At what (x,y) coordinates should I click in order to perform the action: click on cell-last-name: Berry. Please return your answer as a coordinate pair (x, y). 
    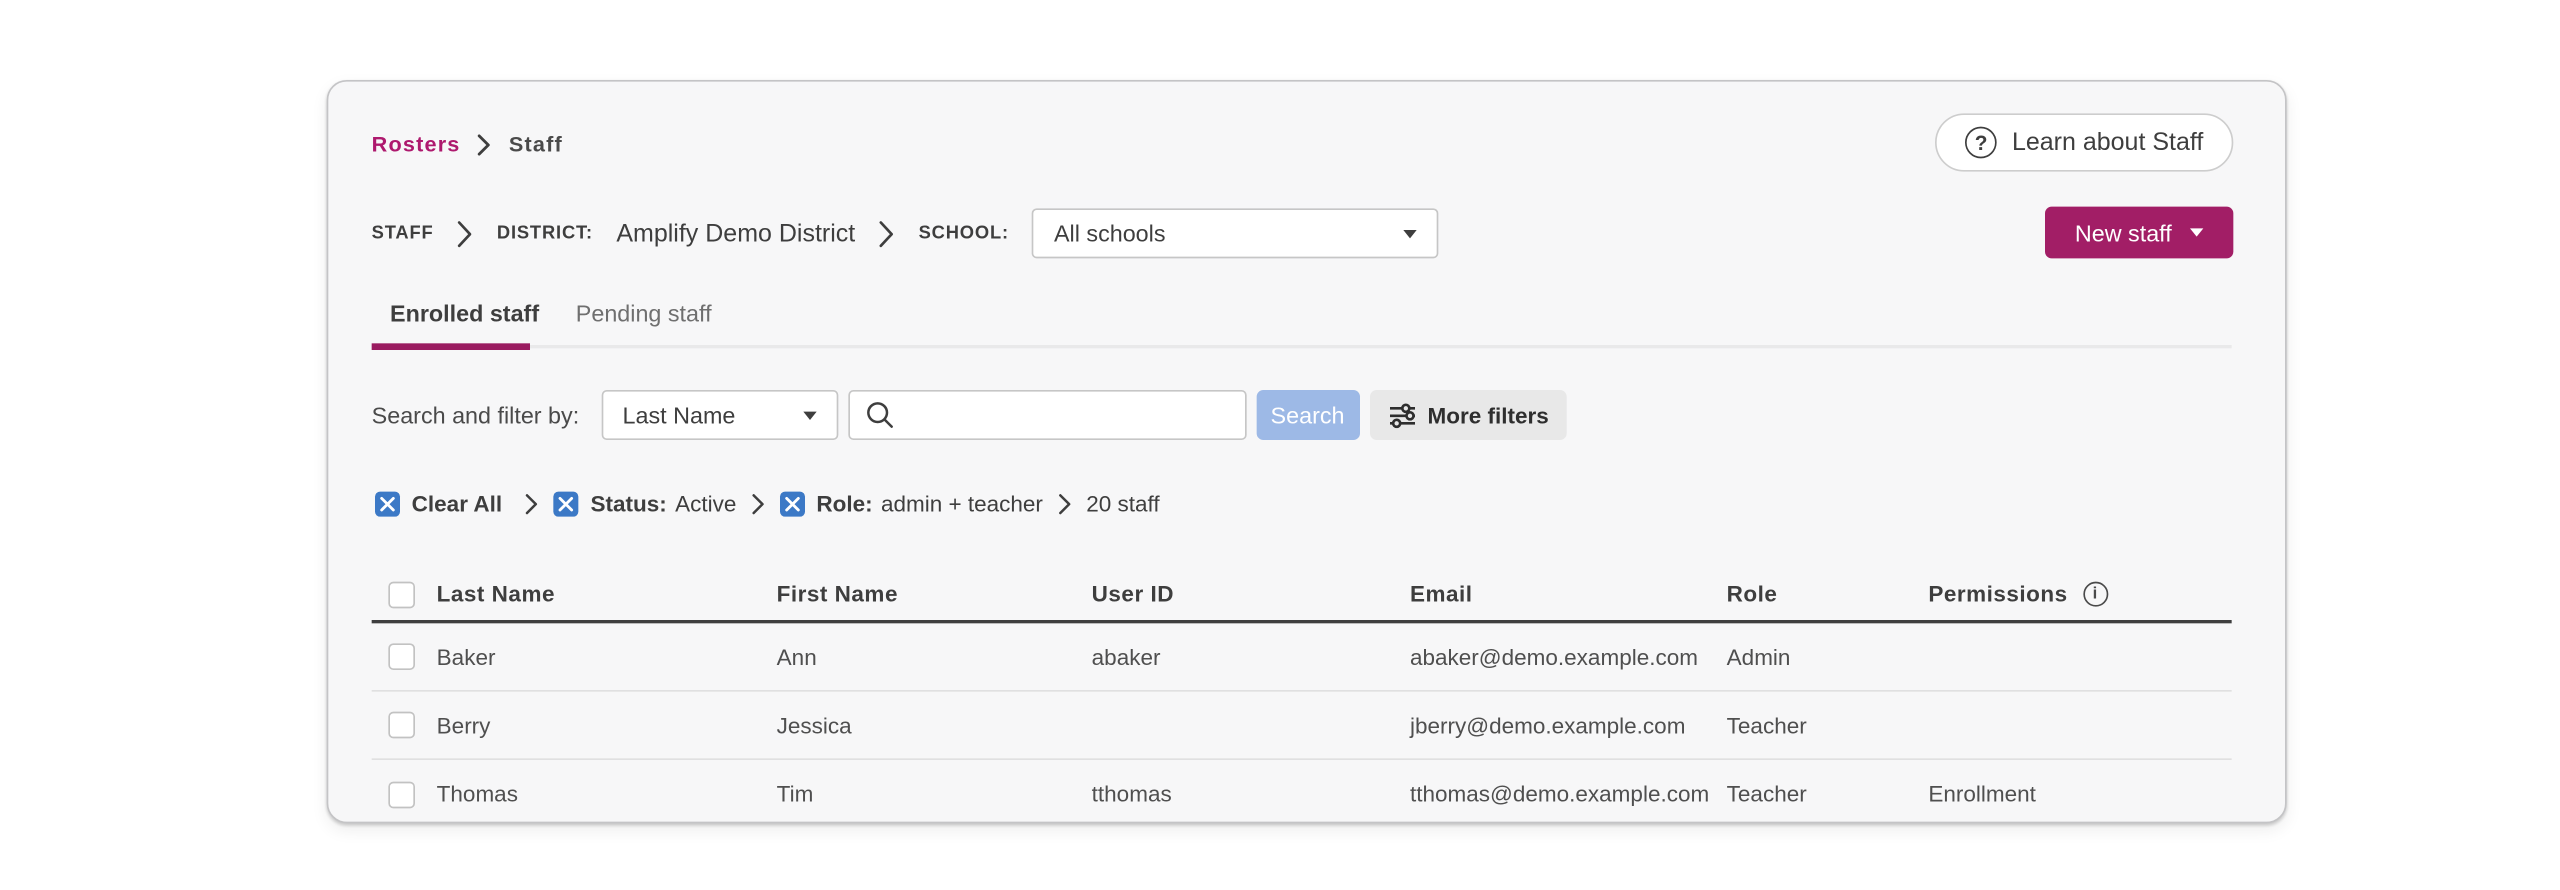
    Looking at the image, I should click on (463, 725).